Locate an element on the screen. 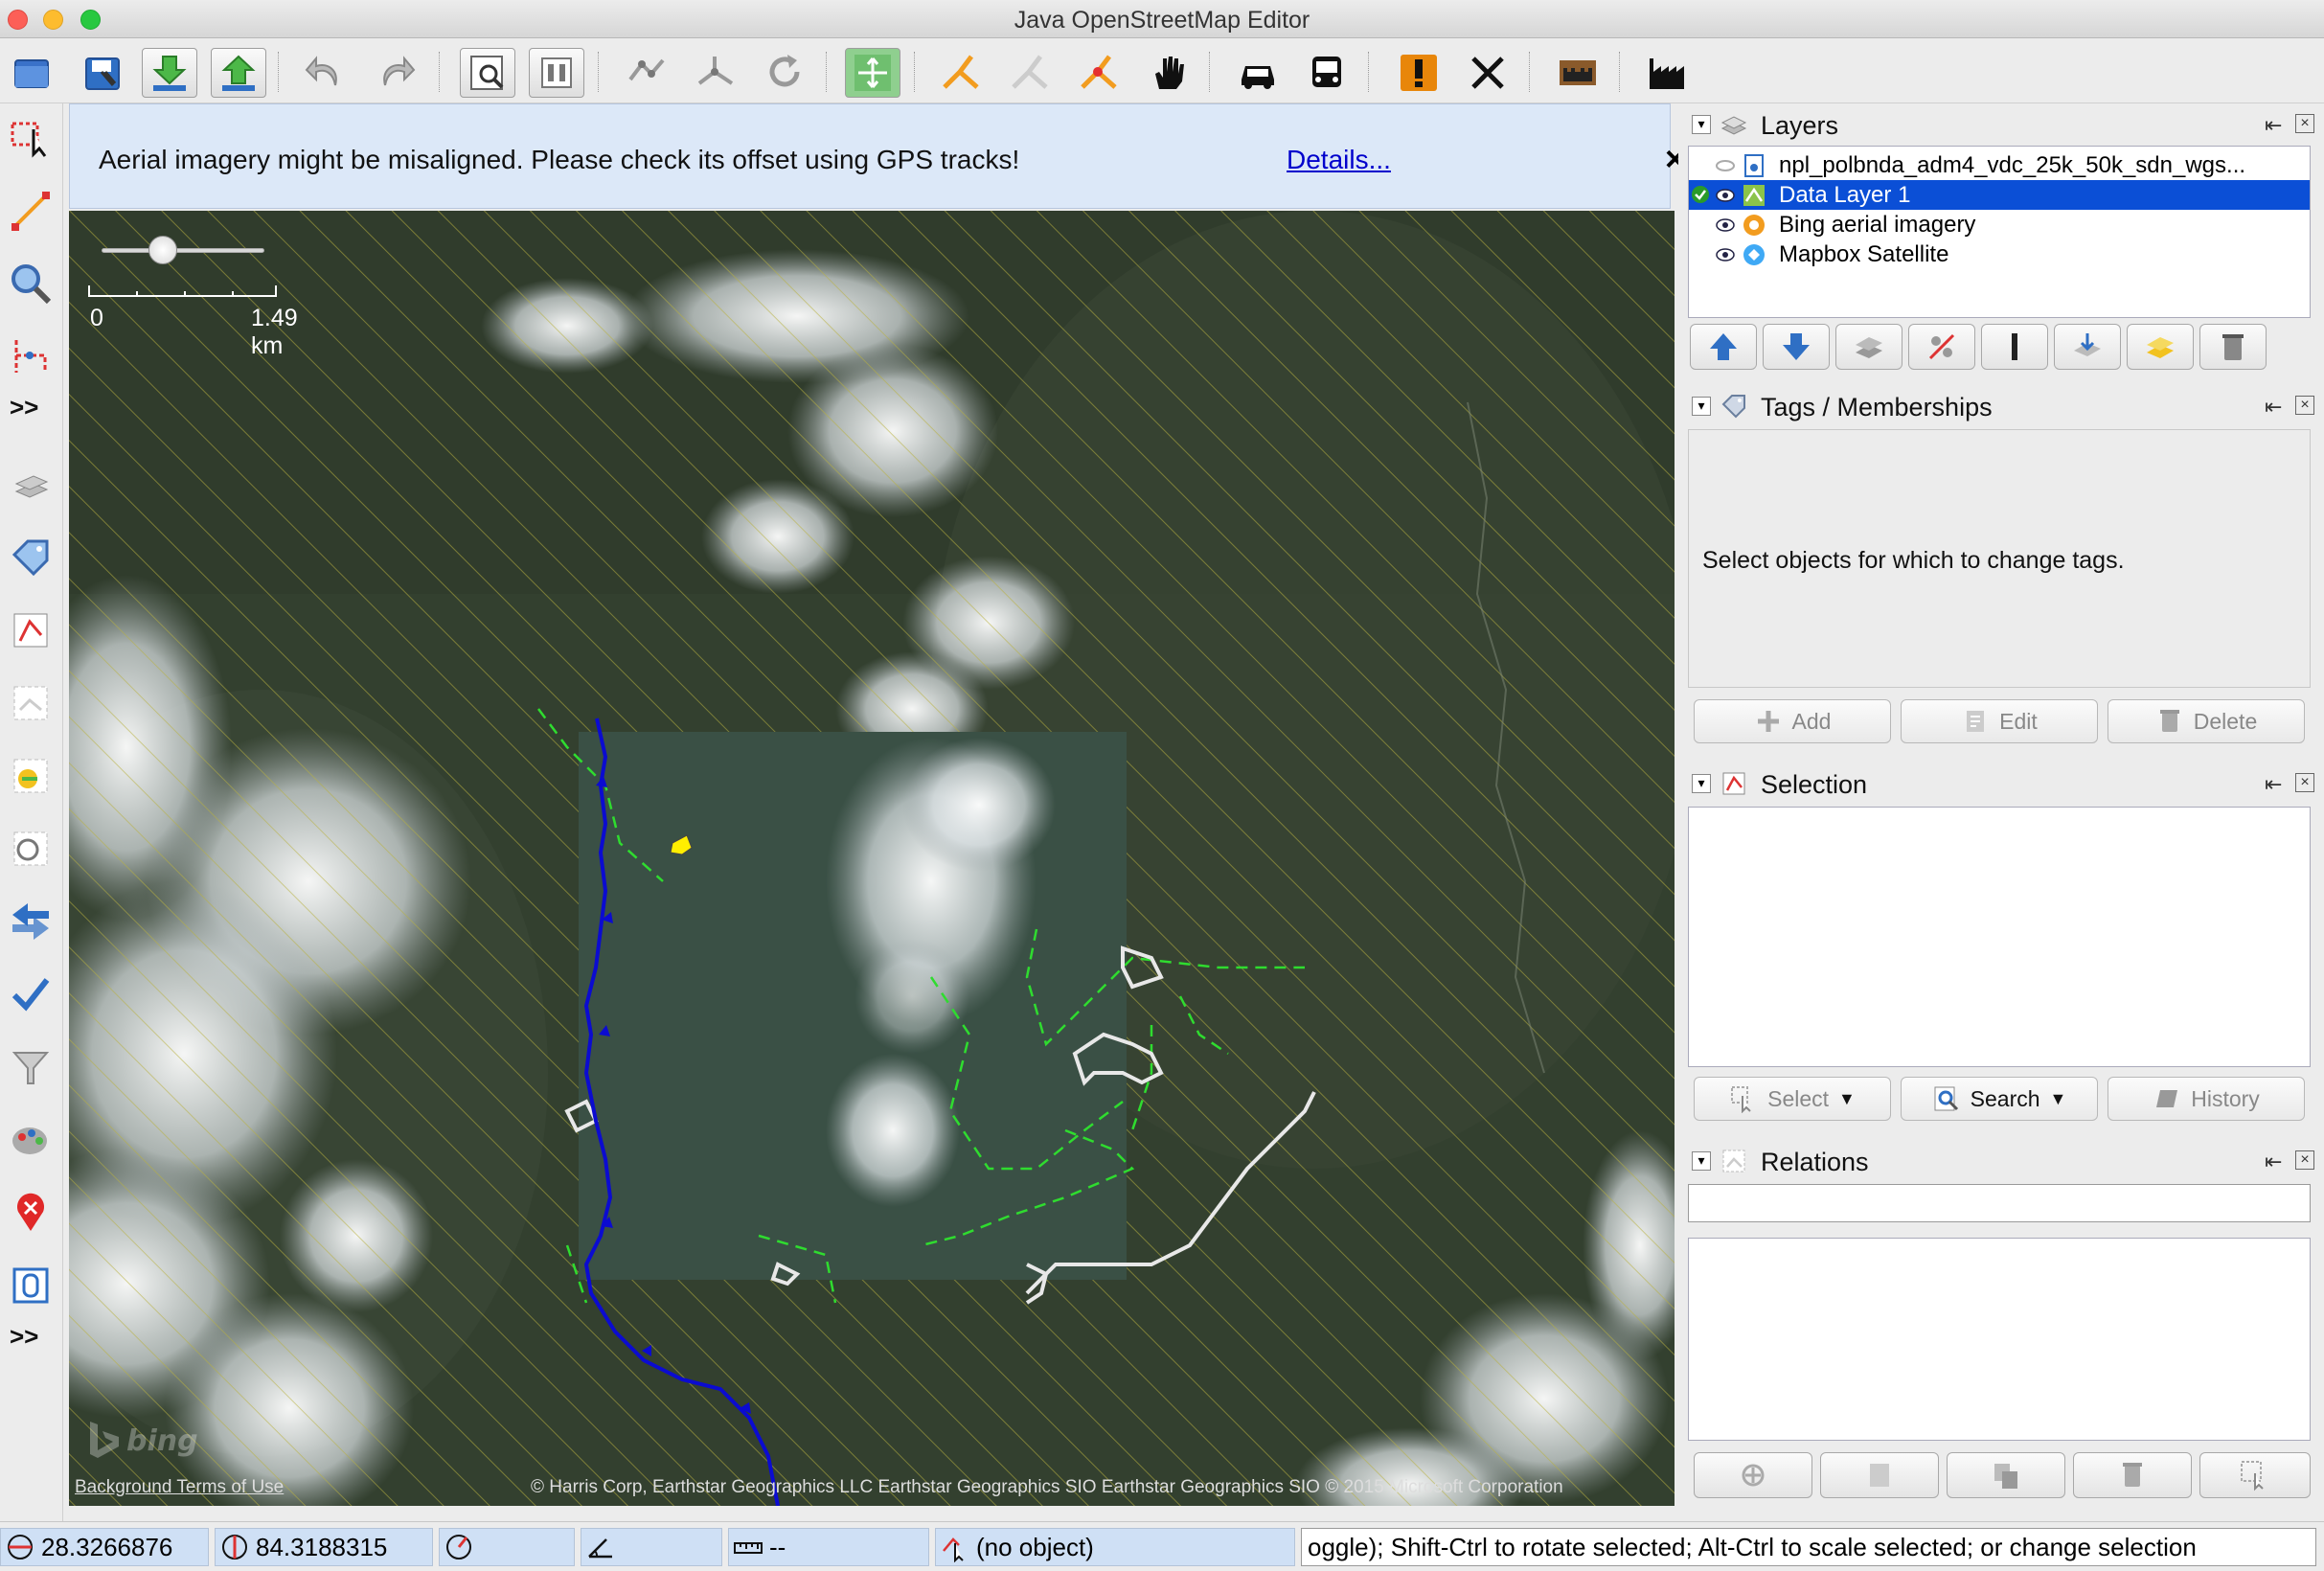 The width and height of the screenshot is (2324, 1571). duplicate-relation-button is located at coordinates (2006, 1475).